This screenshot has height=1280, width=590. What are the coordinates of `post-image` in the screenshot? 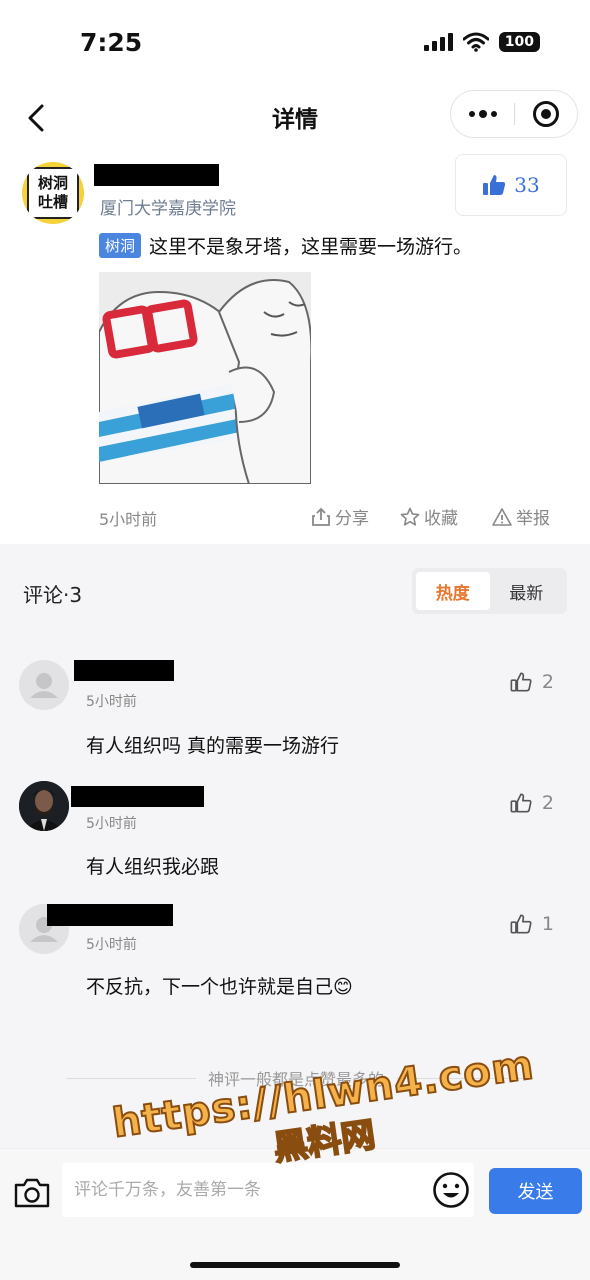 It's located at (205, 378).